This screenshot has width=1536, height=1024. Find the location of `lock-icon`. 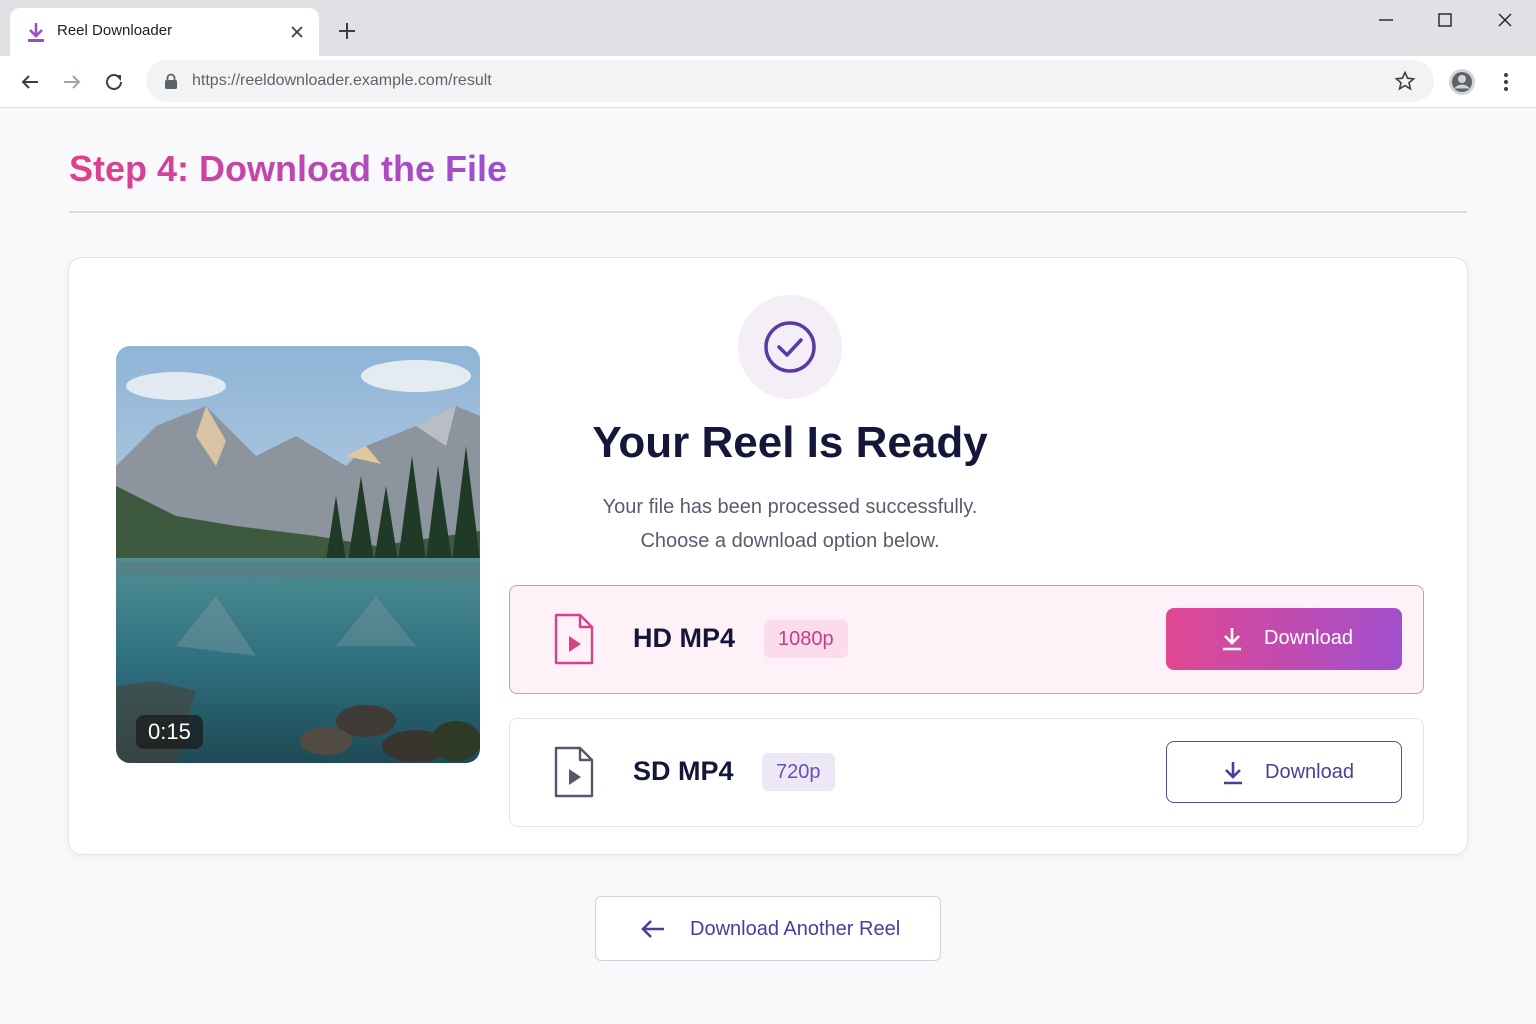

lock-icon is located at coordinates (171, 81).